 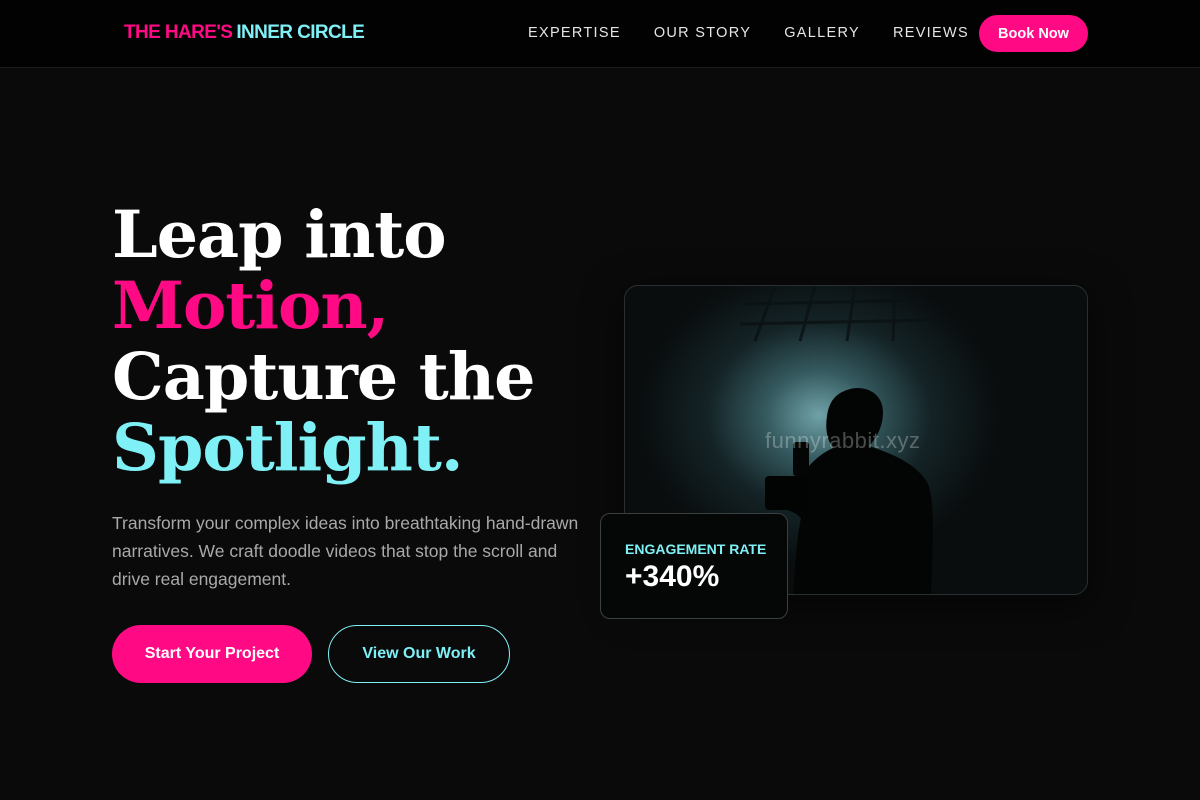 I want to click on nav-link-expertise: EXPERTISE, so click(x=574, y=33).